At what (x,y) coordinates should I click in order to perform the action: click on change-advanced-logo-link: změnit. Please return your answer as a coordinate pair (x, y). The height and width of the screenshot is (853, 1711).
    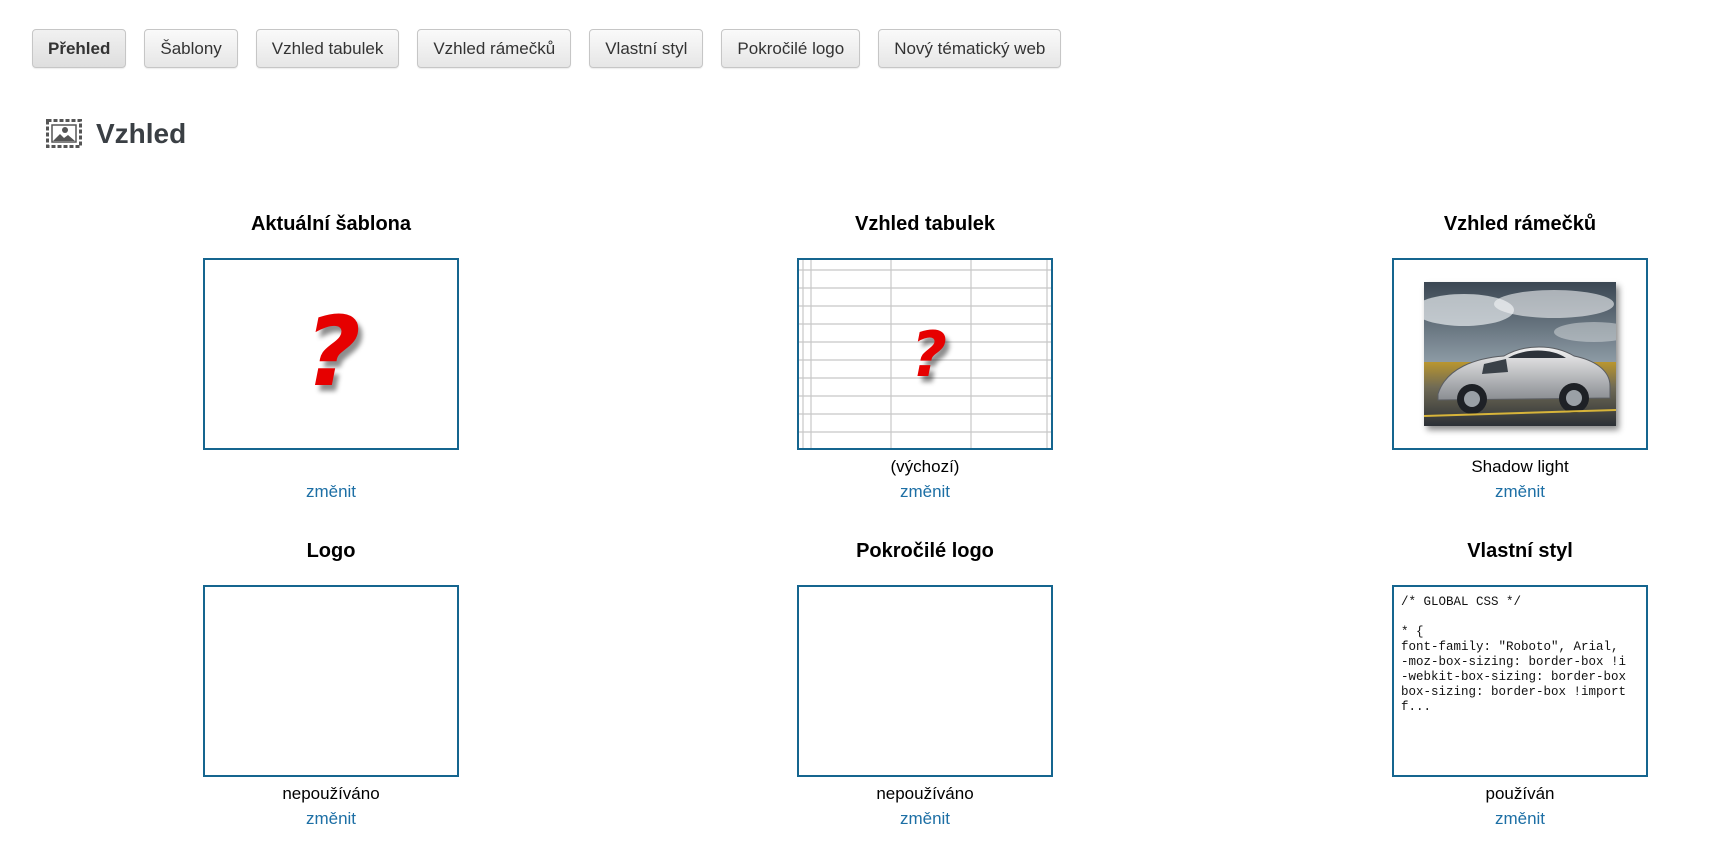
    Looking at the image, I should click on (925, 819).